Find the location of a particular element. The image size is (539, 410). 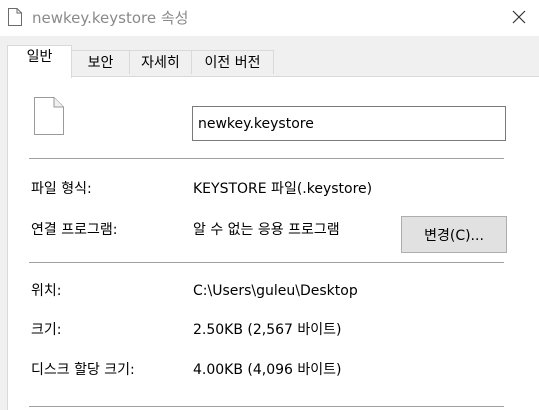

tab-label: 일반 is located at coordinates (39, 57).